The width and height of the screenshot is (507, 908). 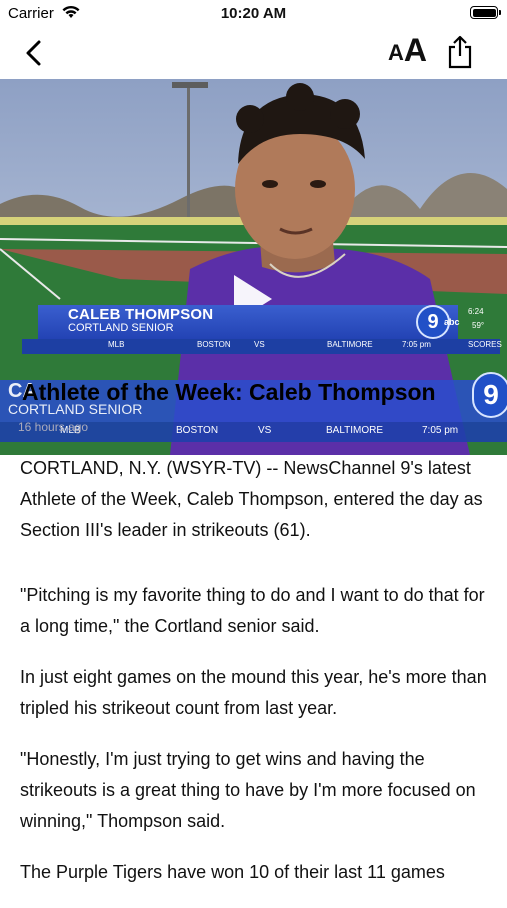 I want to click on share-icon, so click(x=460, y=52).